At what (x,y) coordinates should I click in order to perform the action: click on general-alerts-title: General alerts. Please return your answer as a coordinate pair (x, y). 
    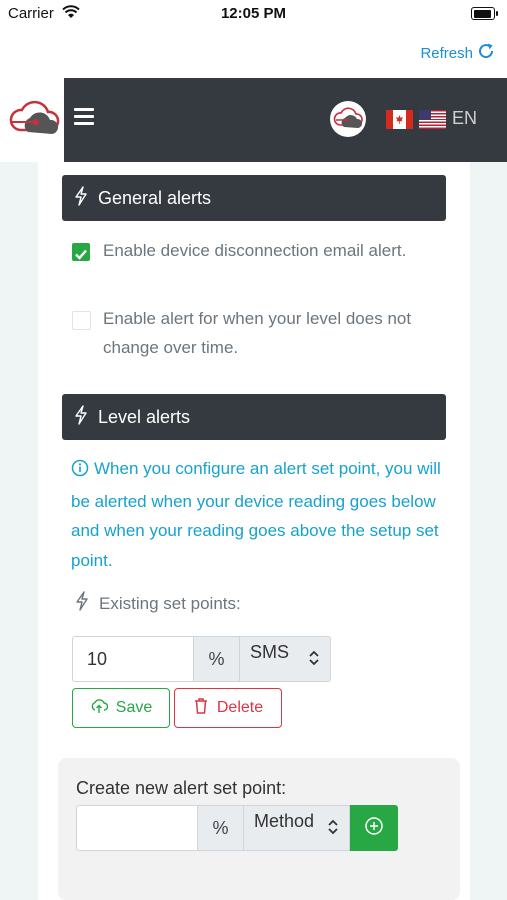
    Looking at the image, I should click on (155, 197).